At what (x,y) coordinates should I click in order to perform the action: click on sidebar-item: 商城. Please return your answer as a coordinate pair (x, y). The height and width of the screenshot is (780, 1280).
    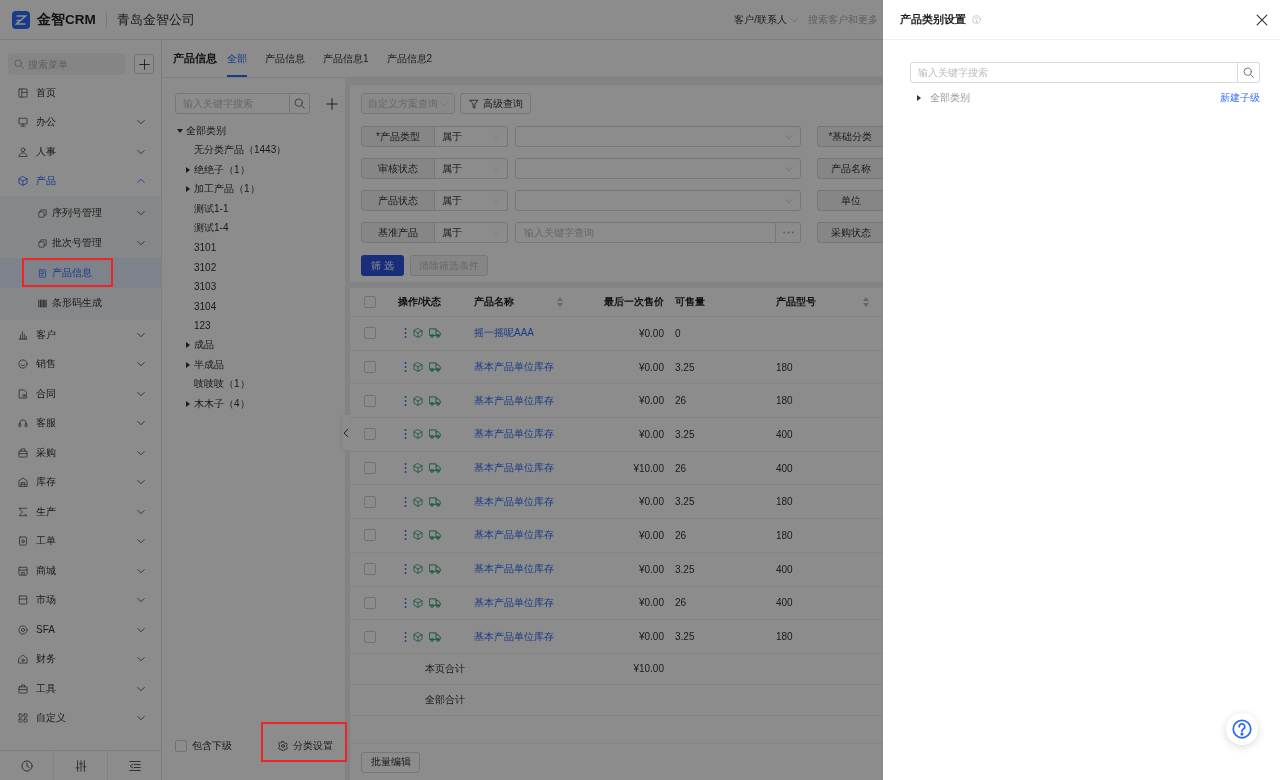
    Looking at the image, I should click on (80, 571).